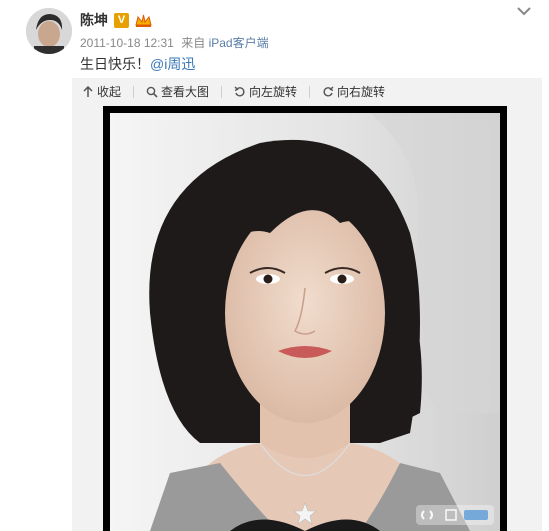 The width and height of the screenshot is (549, 531). What do you see at coordinates (193, 43) in the screenshot?
I see `source-prefix: 来自` at bounding box center [193, 43].